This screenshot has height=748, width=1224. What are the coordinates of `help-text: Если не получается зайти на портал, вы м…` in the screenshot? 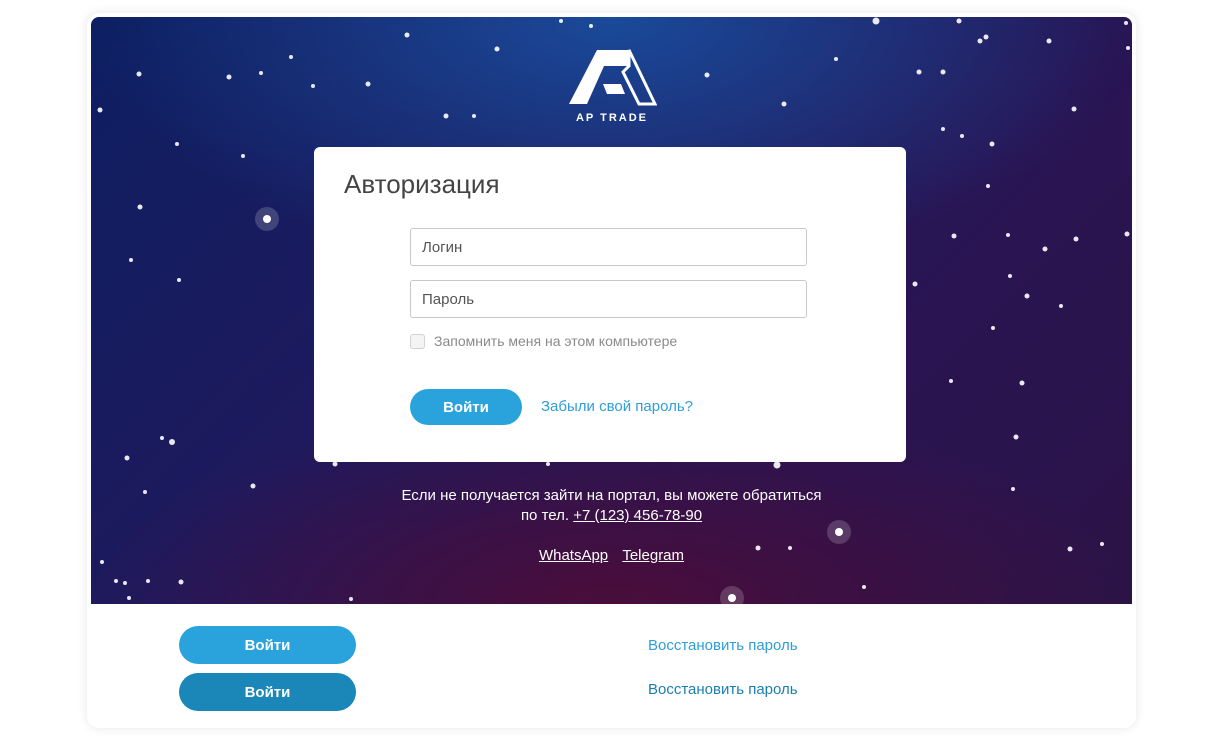 It's located at (611, 495).